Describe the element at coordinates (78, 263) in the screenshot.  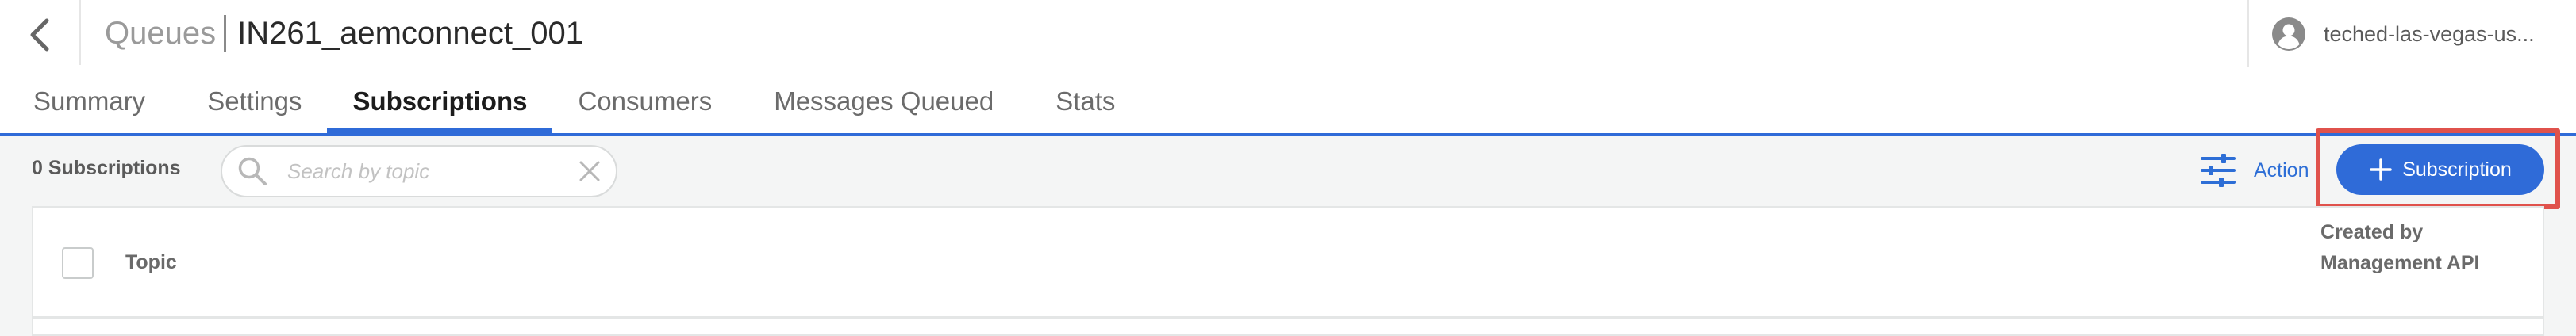
I see `select-all-checkbox` at that location.